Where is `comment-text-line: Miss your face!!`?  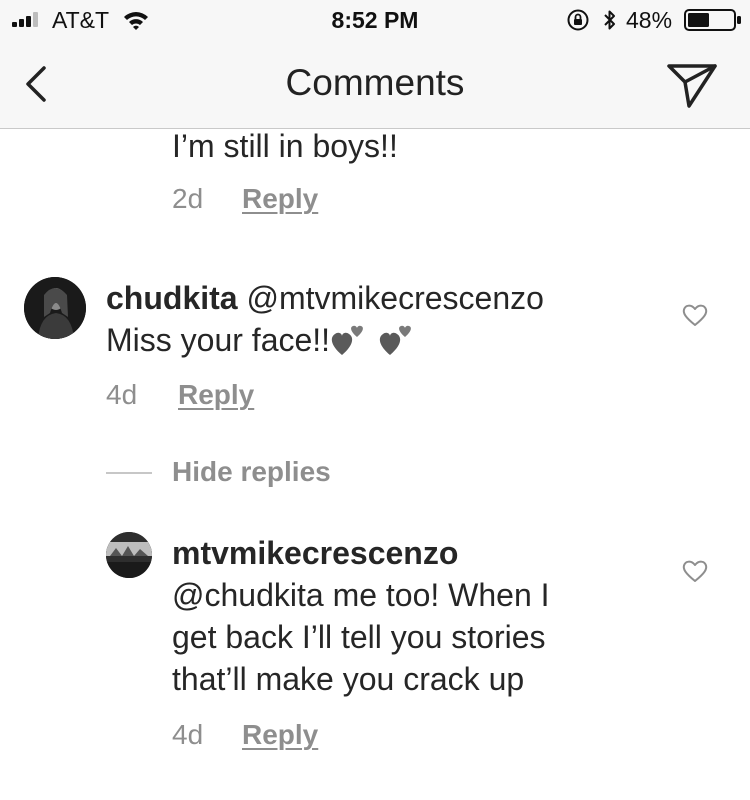
comment-text-line: Miss your face!! is located at coordinates (260, 340).